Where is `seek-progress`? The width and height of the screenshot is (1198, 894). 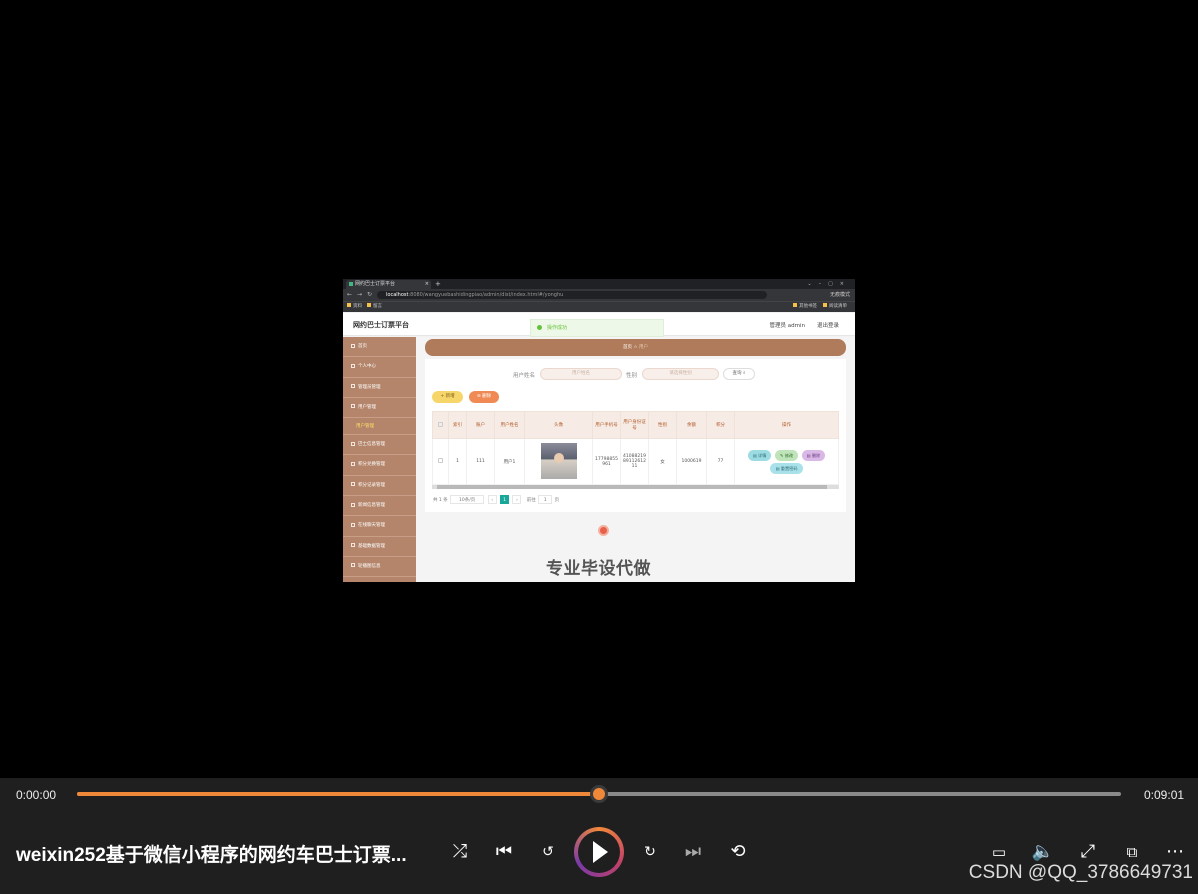 seek-progress is located at coordinates (338, 794).